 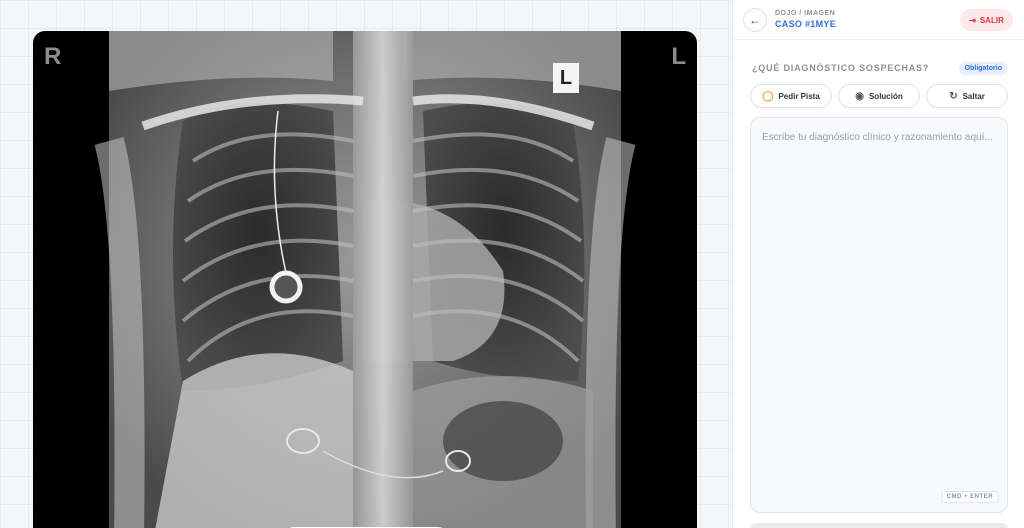 I want to click on right-side-marker: R, so click(x=53, y=56).